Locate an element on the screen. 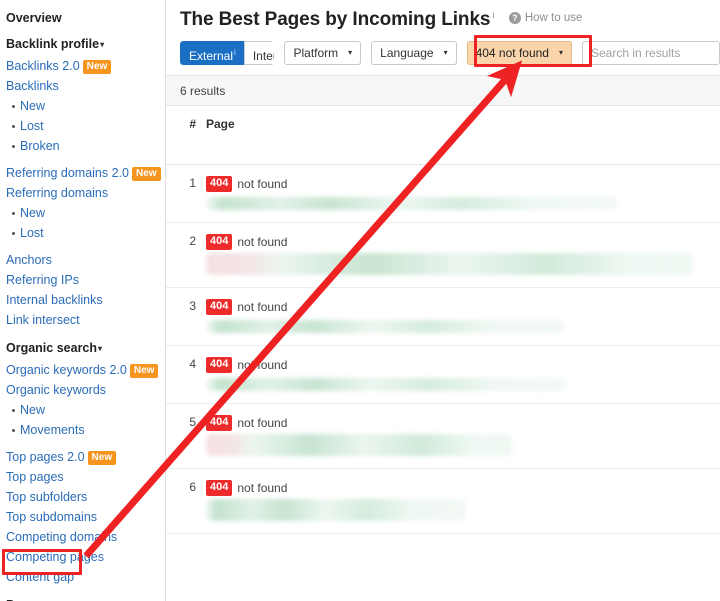  sidebar-item-referring-ips: Referring IPs is located at coordinates (84, 280).